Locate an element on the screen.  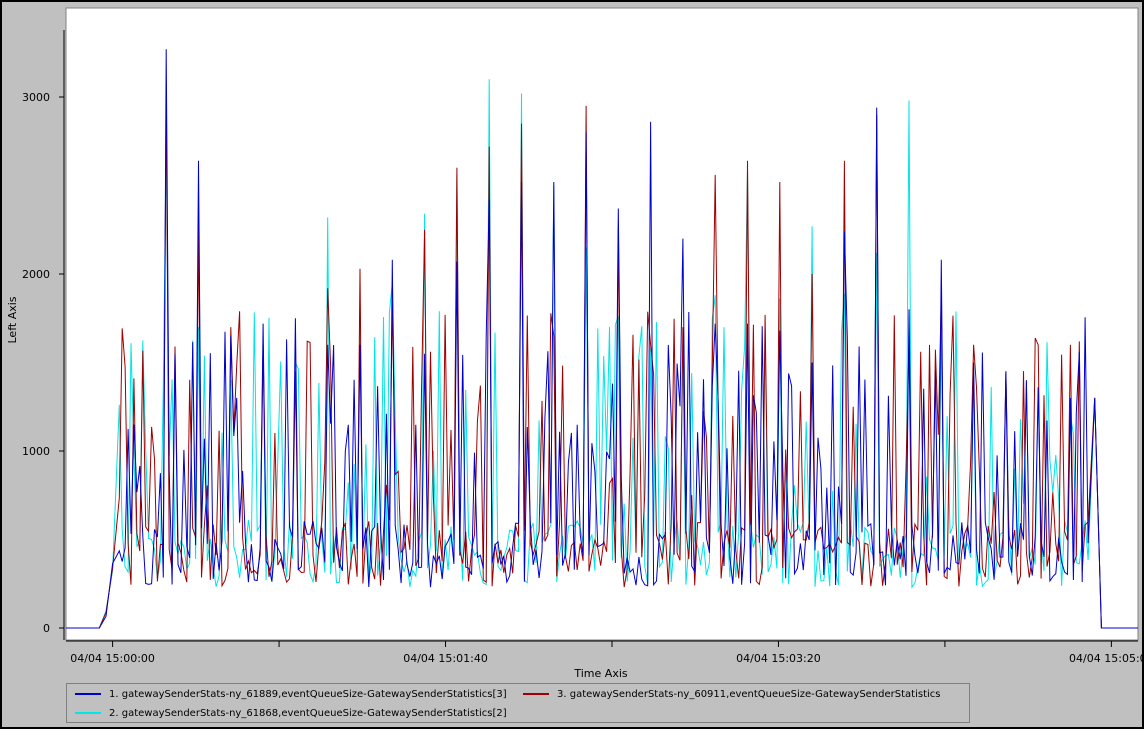
y-tick-label-0: 0 is located at coordinates (46, 628).